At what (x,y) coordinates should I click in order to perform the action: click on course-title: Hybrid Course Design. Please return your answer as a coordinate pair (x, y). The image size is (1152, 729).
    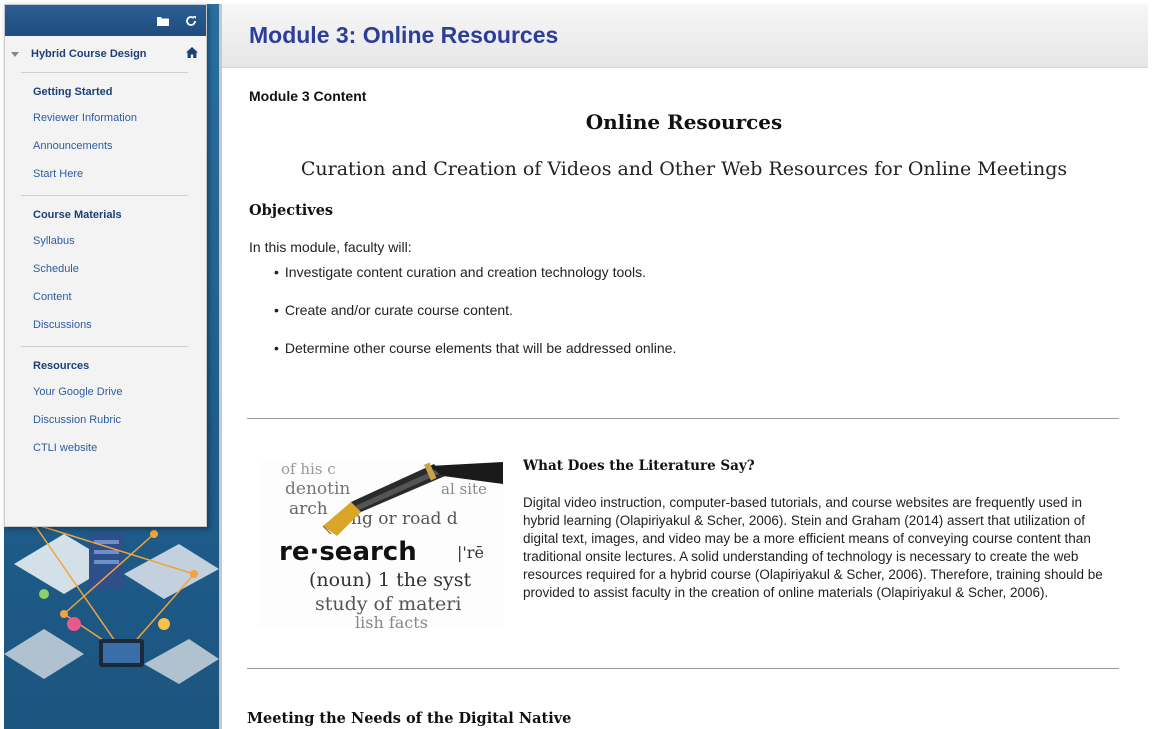
    Looking at the image, I should click on (108, 54).